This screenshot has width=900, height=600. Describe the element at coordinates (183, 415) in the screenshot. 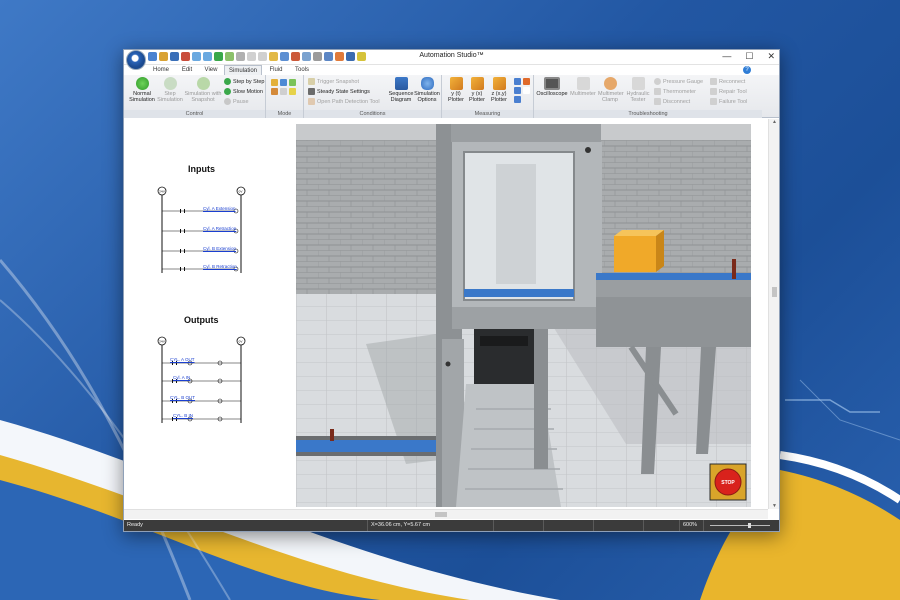

I see `output-link-cyl-b-in: CYL. B IN` at that location.